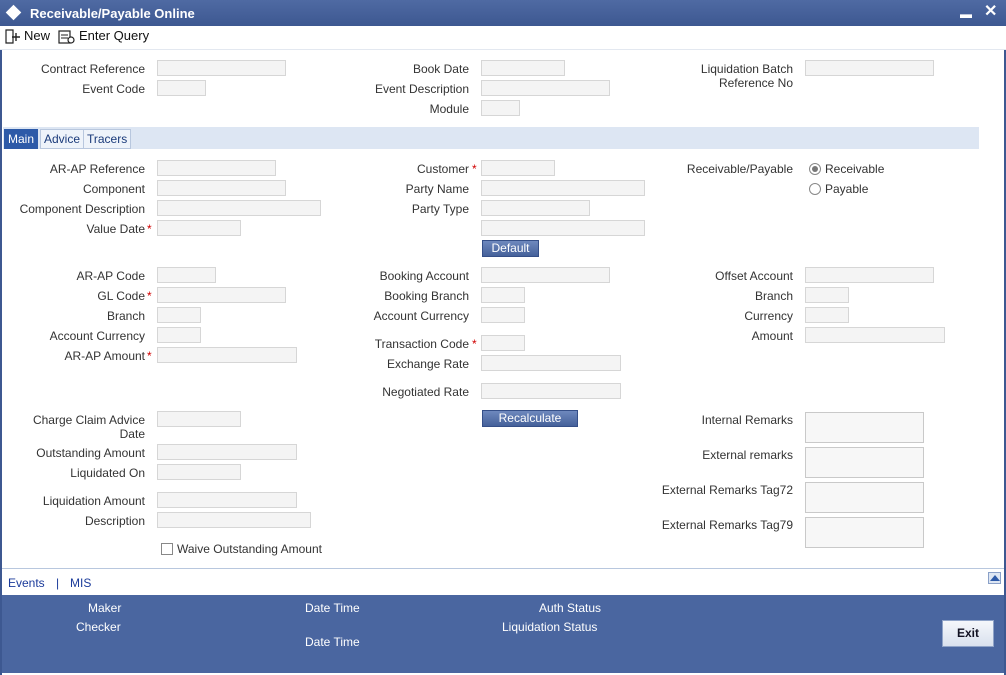  What do you see at coordinates (179, 335) in the screenshot?
I see `account-currency-field` at bounding box center [179, 335].